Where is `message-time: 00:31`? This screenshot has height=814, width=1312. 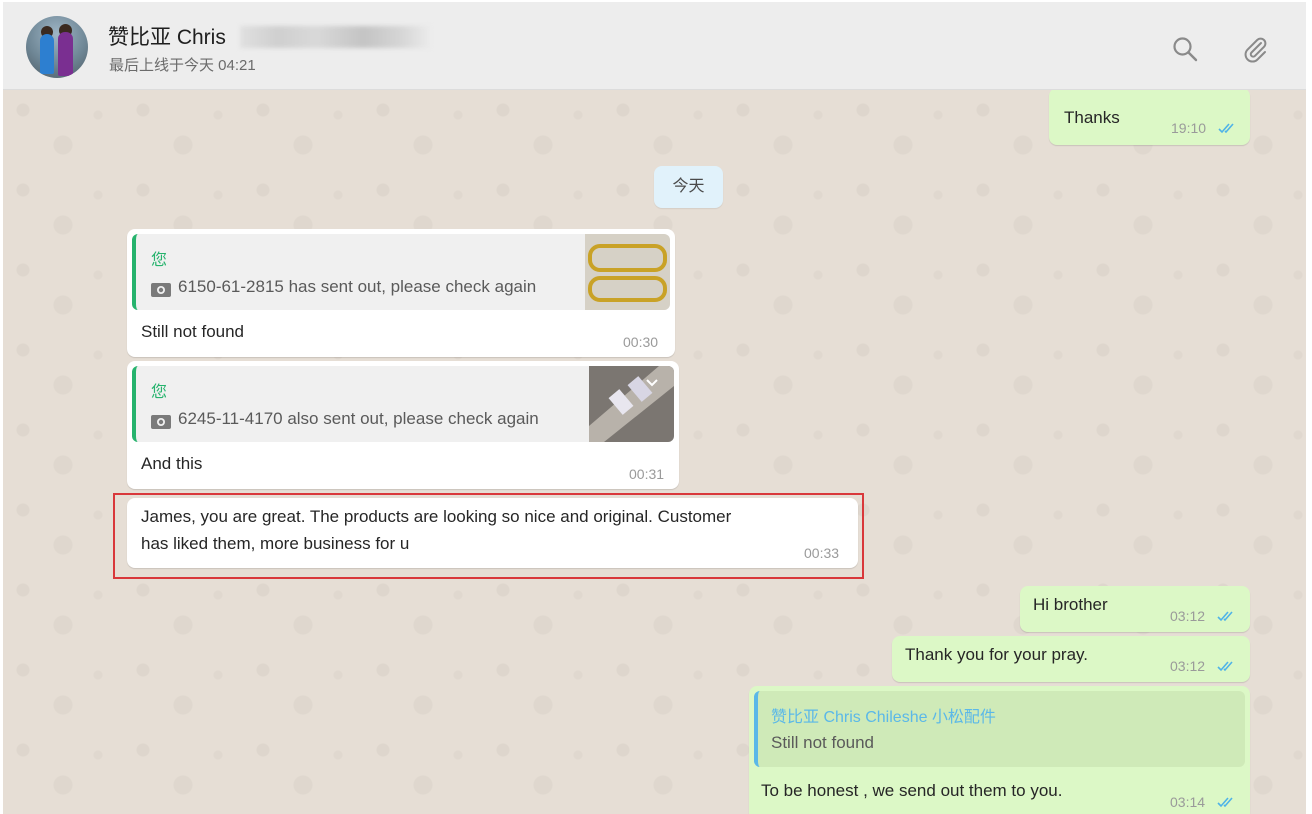
message-time: 00:31 is located at coordinates (647, 474).